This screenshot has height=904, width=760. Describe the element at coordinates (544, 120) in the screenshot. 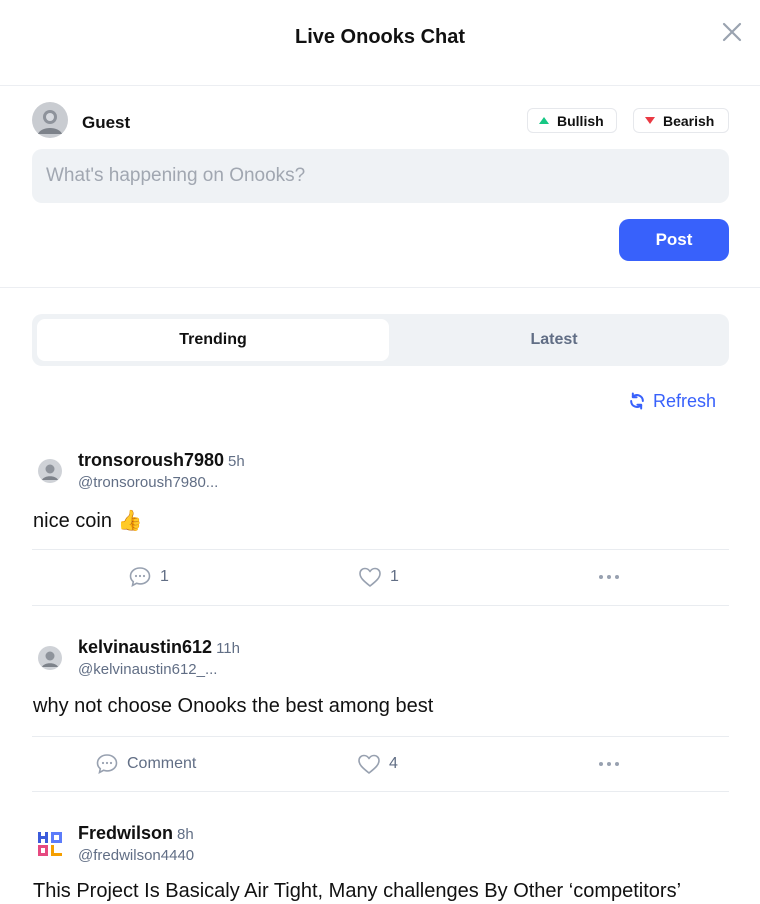

I see `triangle-up-icon` at that location.